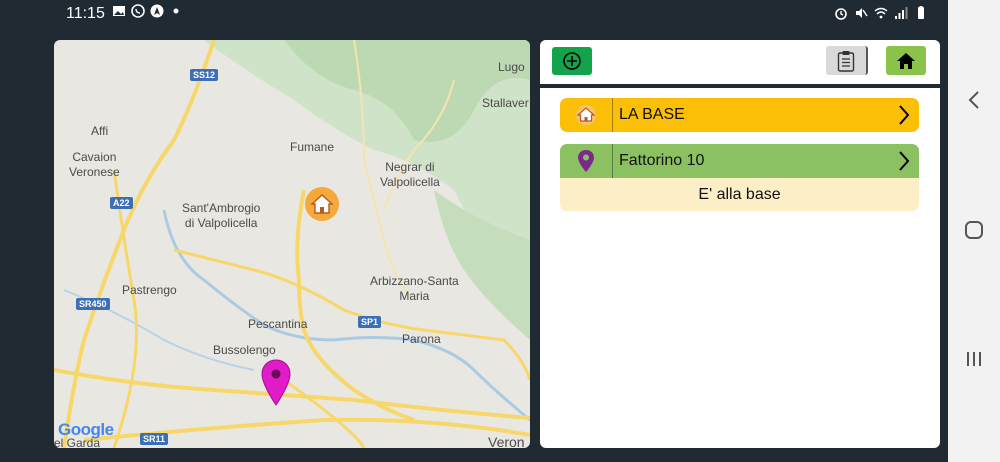 Image resolution: width=1000 pixels, height=462 pixels. Describe the element at coordinates (154, 439) in the screenshot. I see `road-badge: SR11` at that location.